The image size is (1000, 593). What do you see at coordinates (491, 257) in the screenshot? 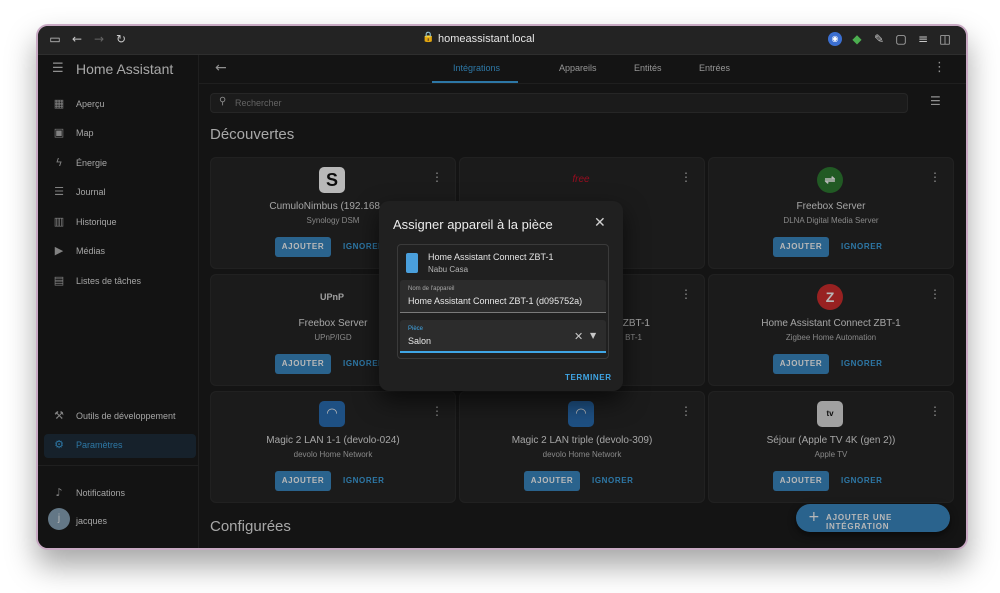
I see `device-name: Home Assistant Connect ZBT-1` at bounding box center [491, 257].